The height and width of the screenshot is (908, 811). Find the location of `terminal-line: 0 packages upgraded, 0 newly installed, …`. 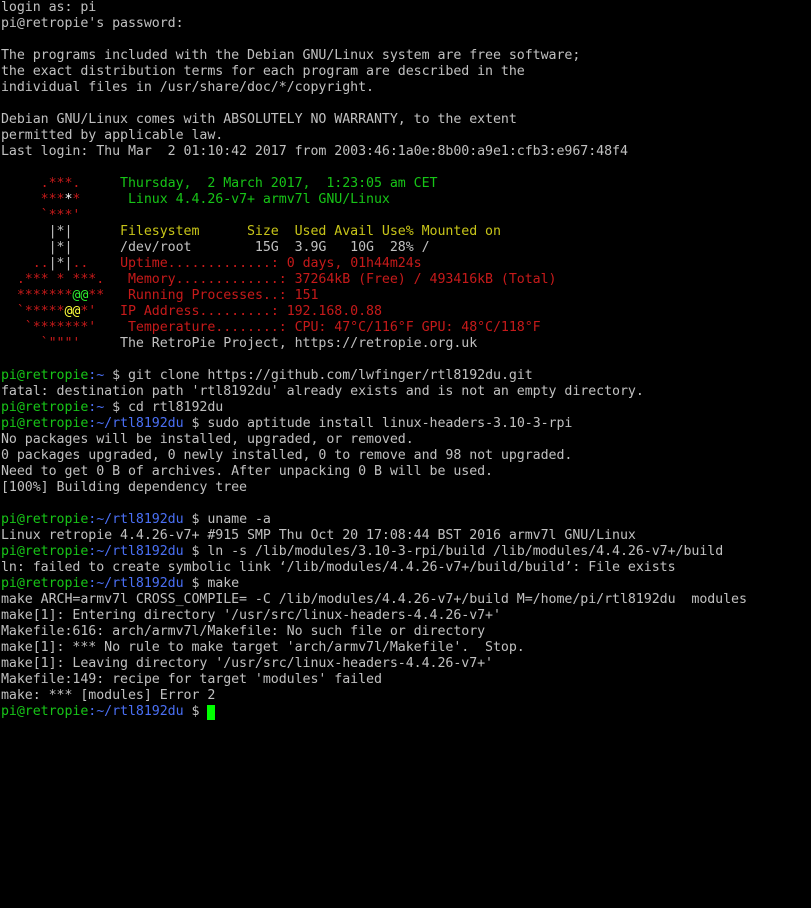

terminal-line: 0 packages upgraded, 0 newly installed, … is located at coordinates (406, 456).